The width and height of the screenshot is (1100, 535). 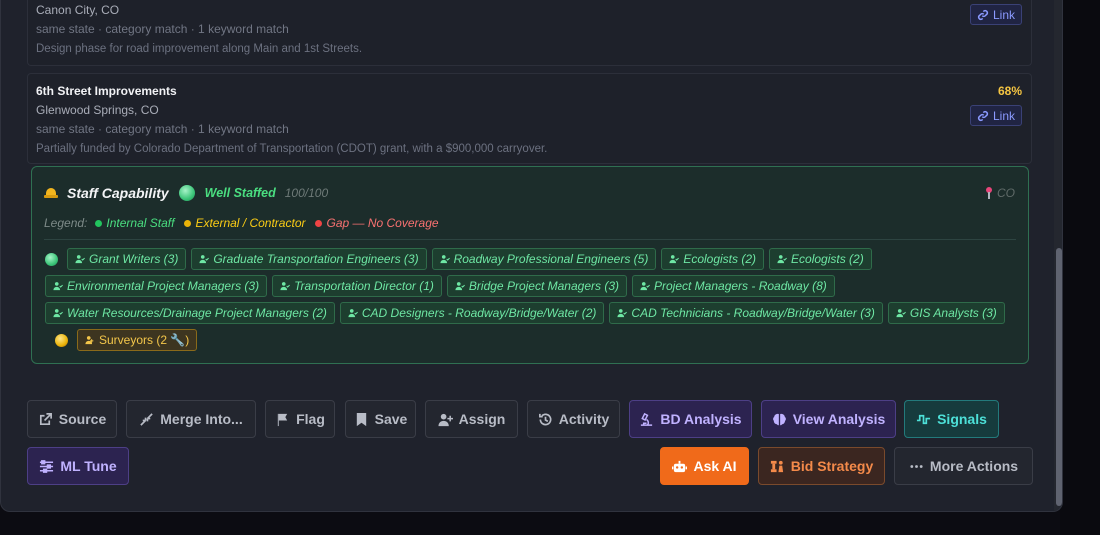 What do you see at coordinates (951, 419) in the screenshot?
I see `signals-button: Signals` at bounding box center [951, 419].